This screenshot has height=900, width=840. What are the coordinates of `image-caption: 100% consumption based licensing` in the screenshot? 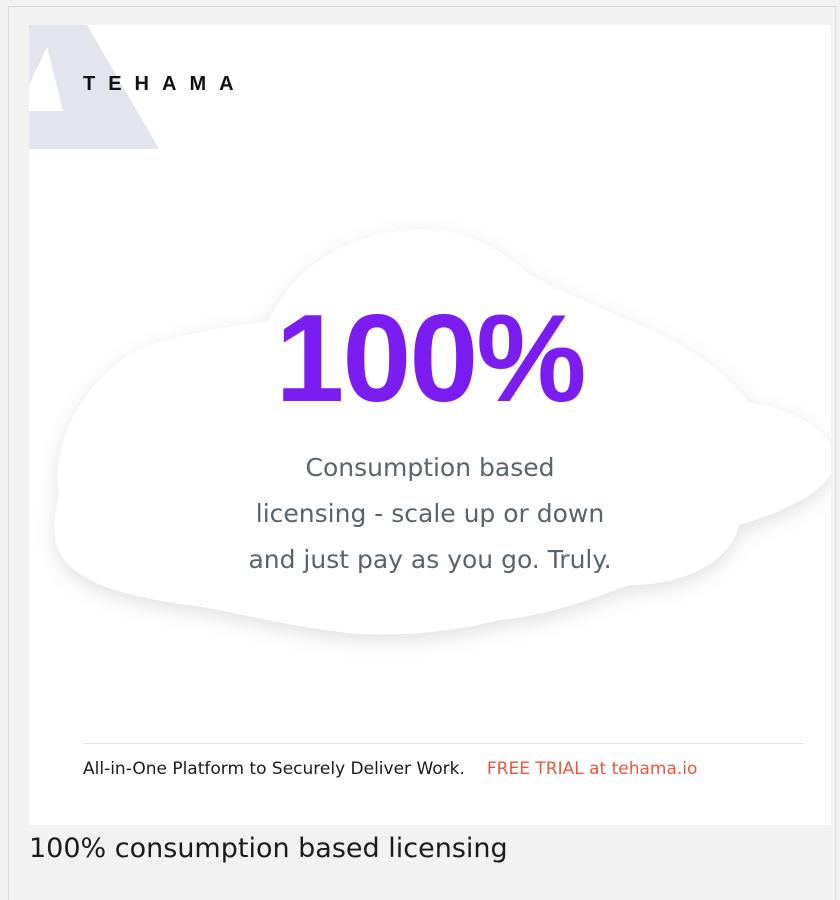 It's located at (268, 848).